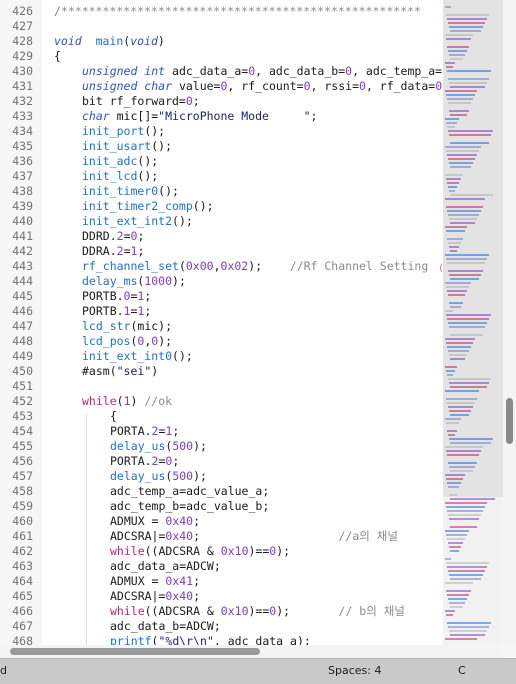 The height and width of the screenshot is (684, 516). Describe the element at coordinates (22, 446) in the screenshot. I see `line-number: 455` at that location.